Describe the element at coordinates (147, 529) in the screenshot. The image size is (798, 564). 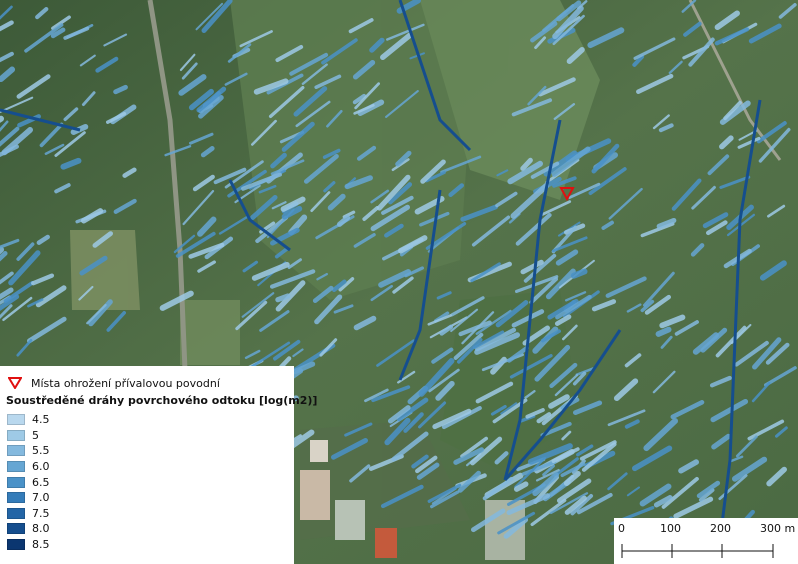
I see `legend-class-row: 8.0` at that location.